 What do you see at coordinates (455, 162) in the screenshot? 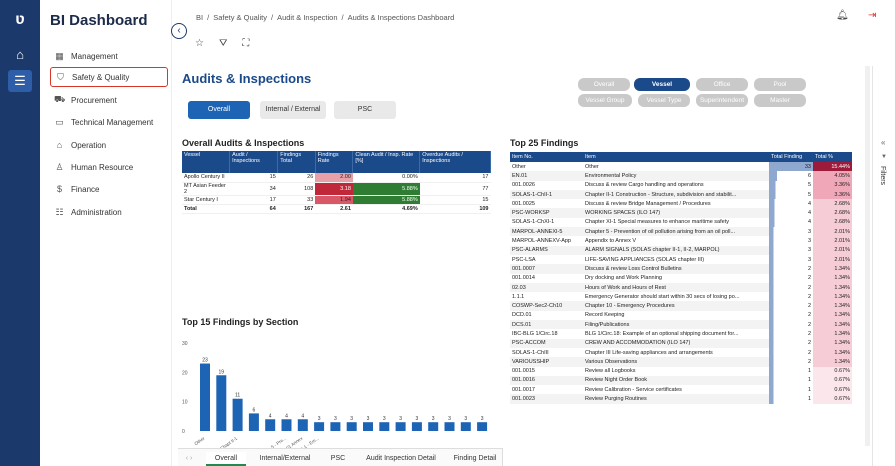
I see `column-header: Overdue Audits / Inspections` at bounding box center [455, 162].